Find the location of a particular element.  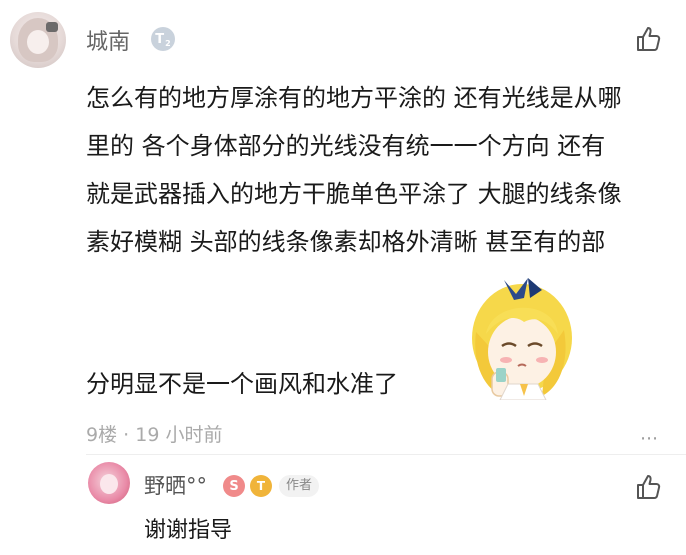

floor-number: 9楼 is located at coordinates (102, 435).